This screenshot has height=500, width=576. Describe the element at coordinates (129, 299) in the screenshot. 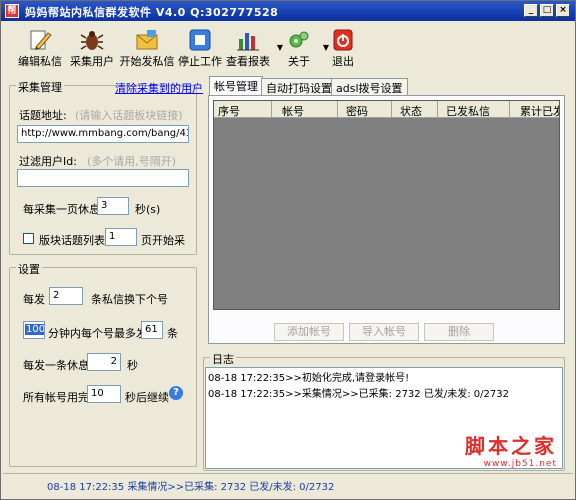

I see `per-send-suffix: 条私信换下个号` at that location.